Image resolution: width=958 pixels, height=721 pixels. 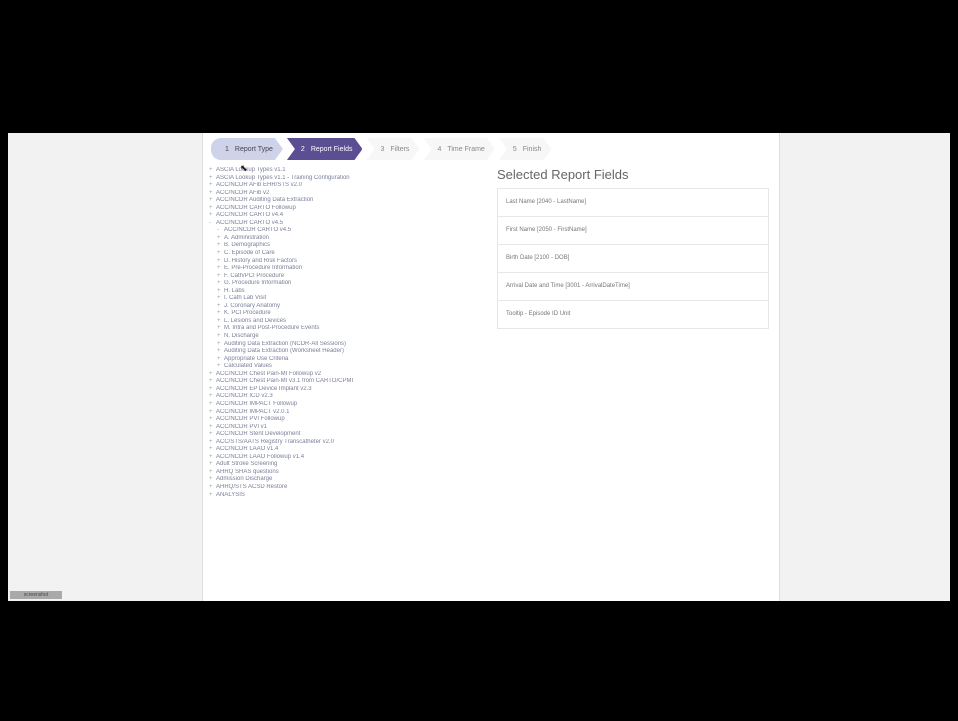 What do you see at coordinates (349, 307) in the screenshot?
I see `tree-item: + J. Coronary Anatomy` at bounding box center [349, 307].